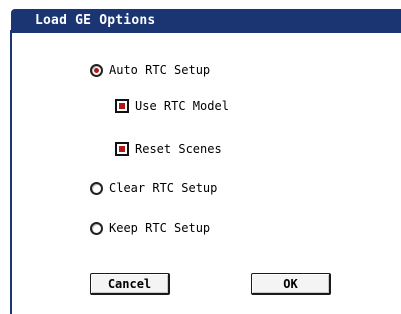 This screenshot has width=401, height=314. What do you see at coordinates (96, 188) in the screenshot?
I see `clear-rtc-setup-radio` at bounding box center [96, 188].